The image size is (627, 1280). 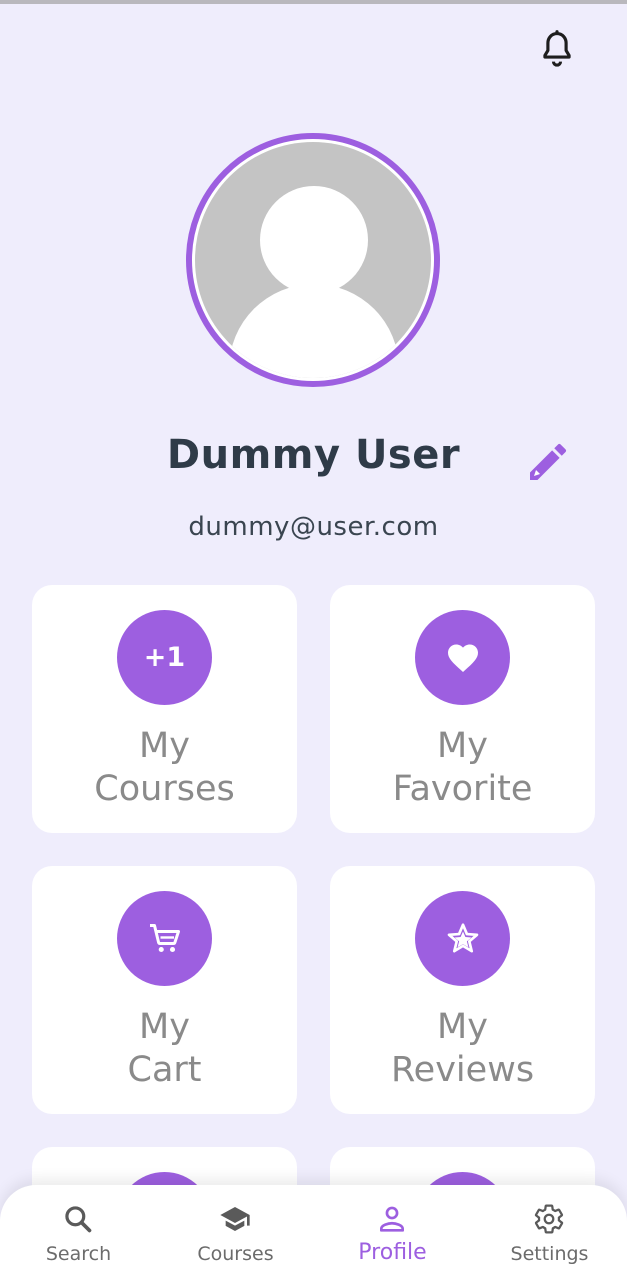 I want to click on nav-label: Profile, so click(x=392, y=1252).